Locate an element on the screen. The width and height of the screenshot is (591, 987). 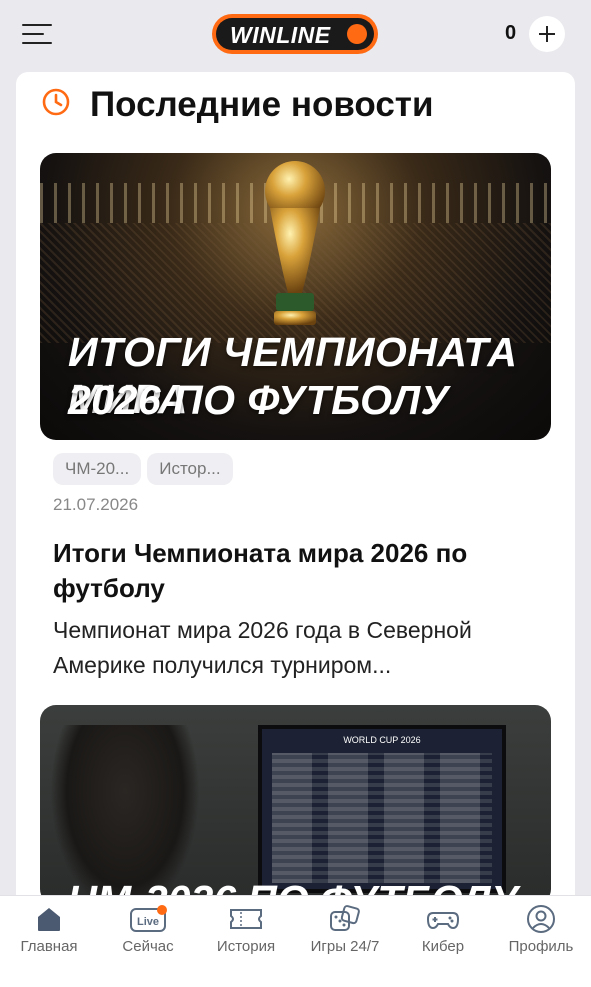
world-cup-trophy-image is located at coordinates (295, 243).